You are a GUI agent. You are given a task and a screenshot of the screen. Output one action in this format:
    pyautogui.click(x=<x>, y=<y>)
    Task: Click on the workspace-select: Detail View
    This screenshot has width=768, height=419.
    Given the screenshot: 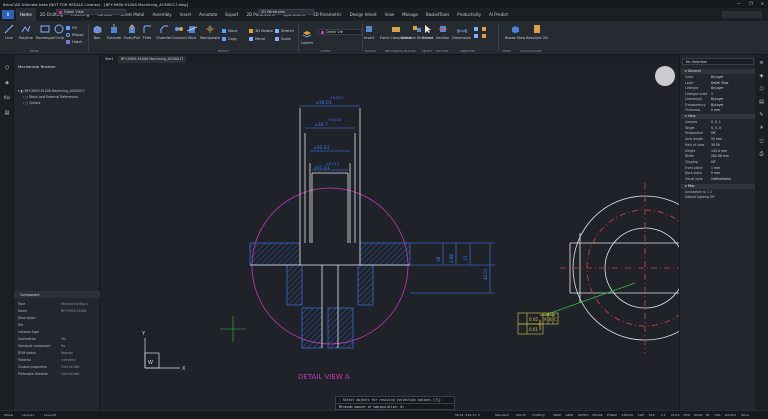 What is the action you would take?
    pyautogui.click(x=91, y=12)
    